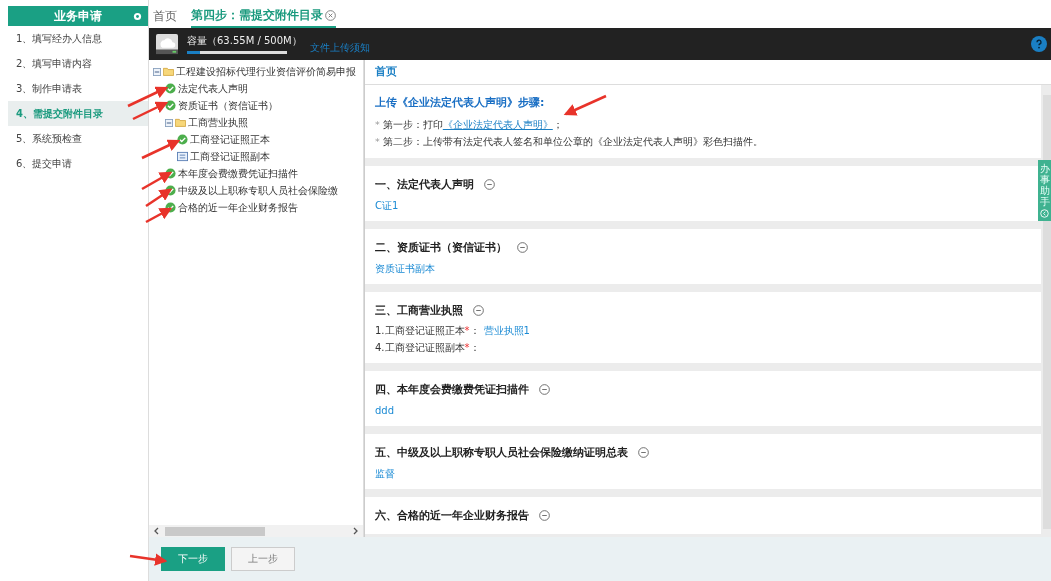  I want to click on back-arrow-icon, so click(1044, 213).